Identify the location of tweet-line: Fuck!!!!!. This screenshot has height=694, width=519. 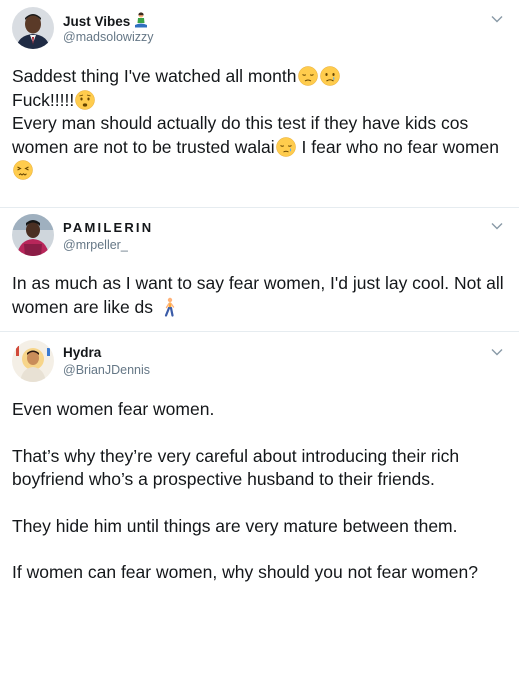
(261, 101).